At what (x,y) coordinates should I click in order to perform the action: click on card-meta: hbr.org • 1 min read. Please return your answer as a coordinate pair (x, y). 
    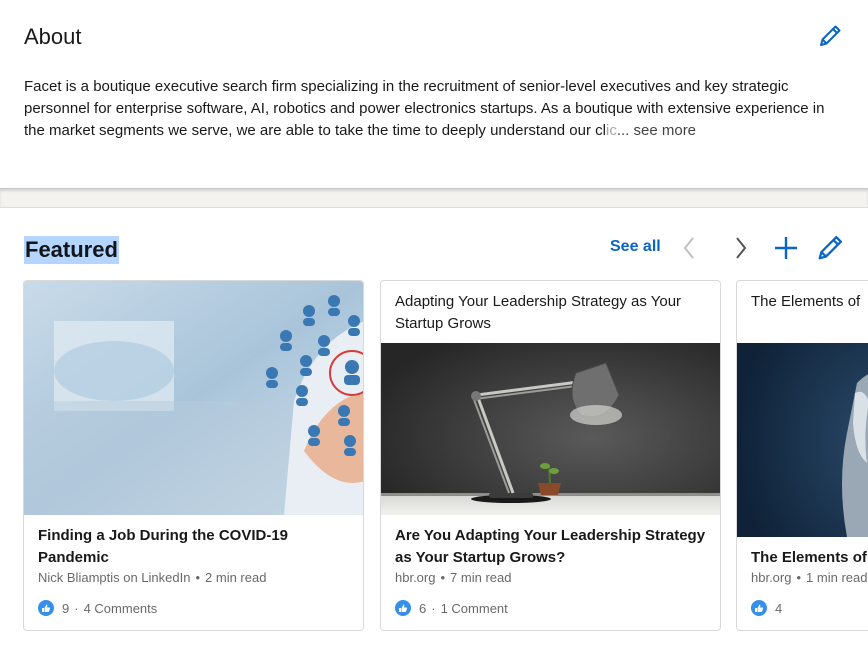
    Looking at the image, I should click on (809, 578).